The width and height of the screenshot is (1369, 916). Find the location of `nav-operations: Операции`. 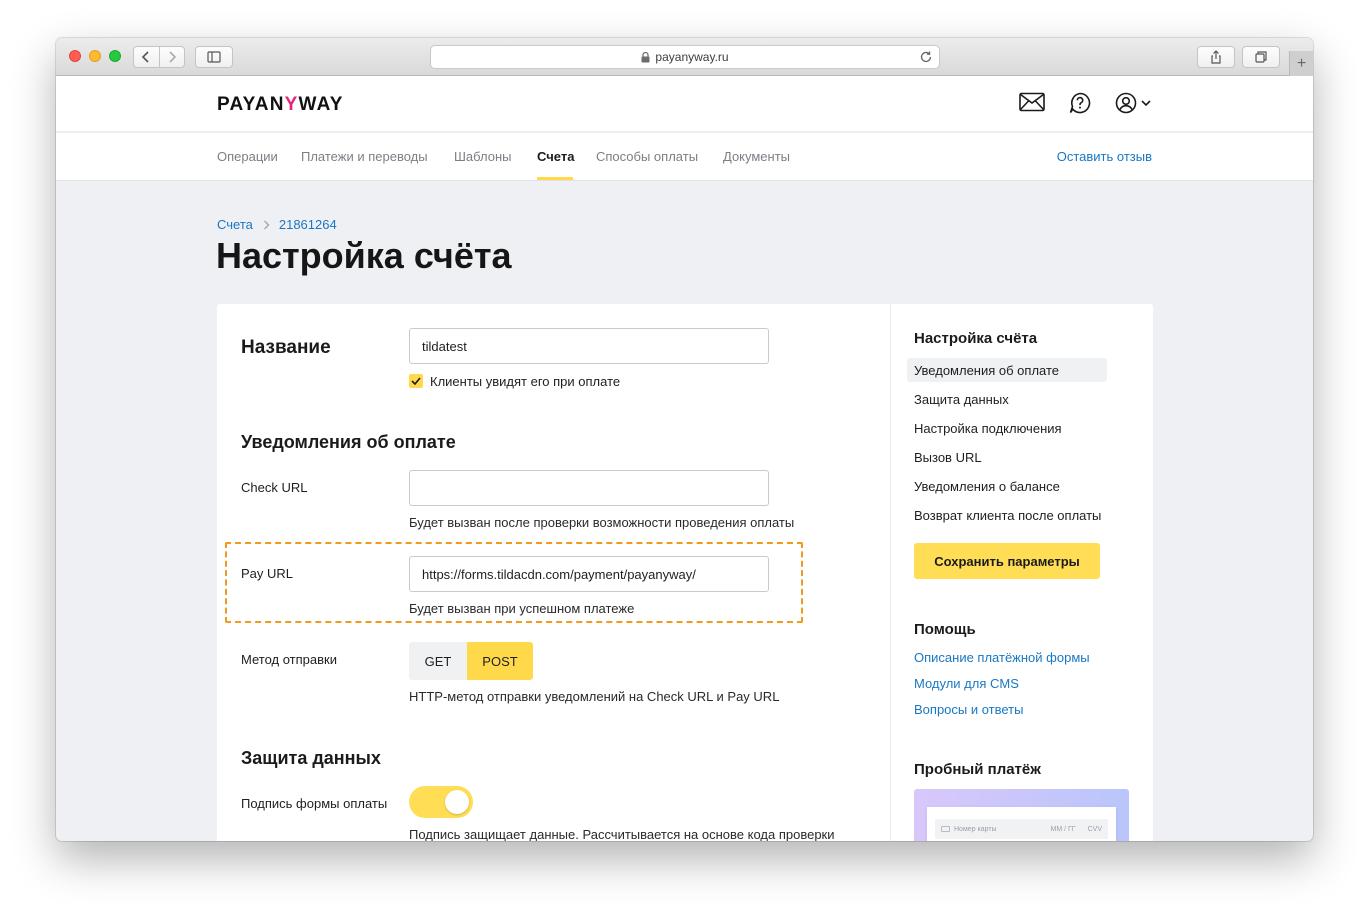

nav-operations: Операции is located at coordinates (247, 156).